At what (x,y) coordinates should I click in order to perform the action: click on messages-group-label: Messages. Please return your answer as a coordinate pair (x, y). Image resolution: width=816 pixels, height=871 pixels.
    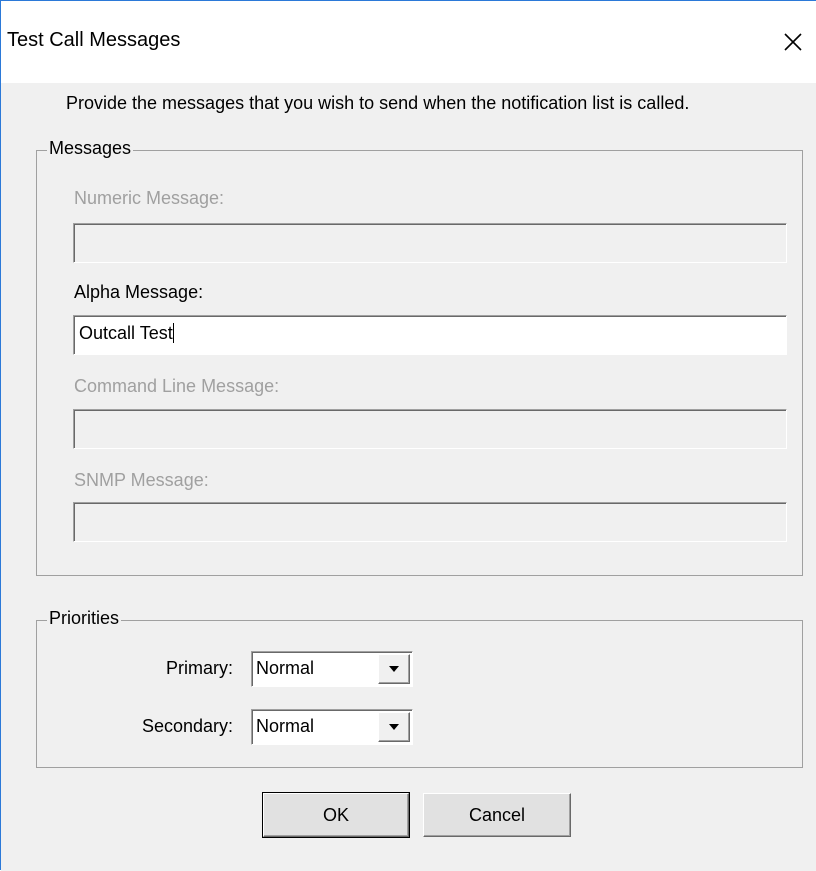
    Looking at the image, I should click on (90, 148).